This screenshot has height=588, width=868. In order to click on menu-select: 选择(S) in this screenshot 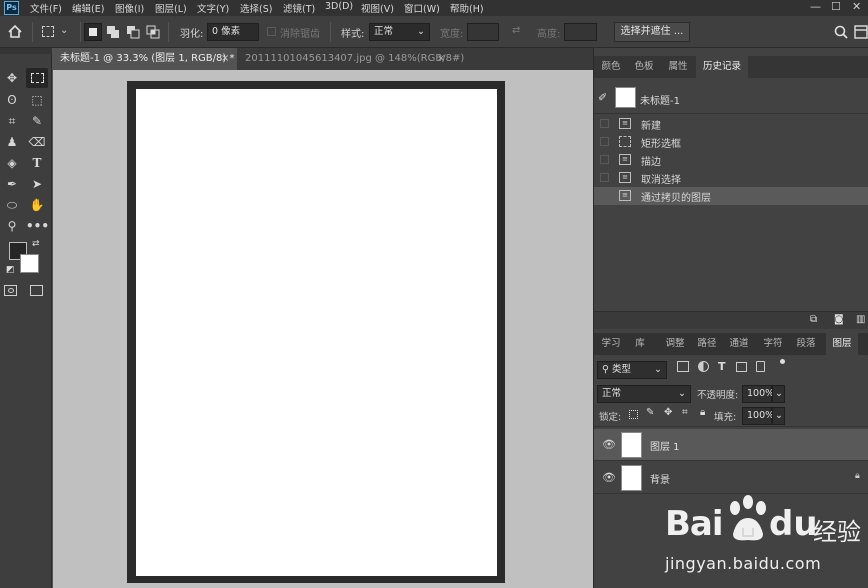, I will do `click(256, 8)`.